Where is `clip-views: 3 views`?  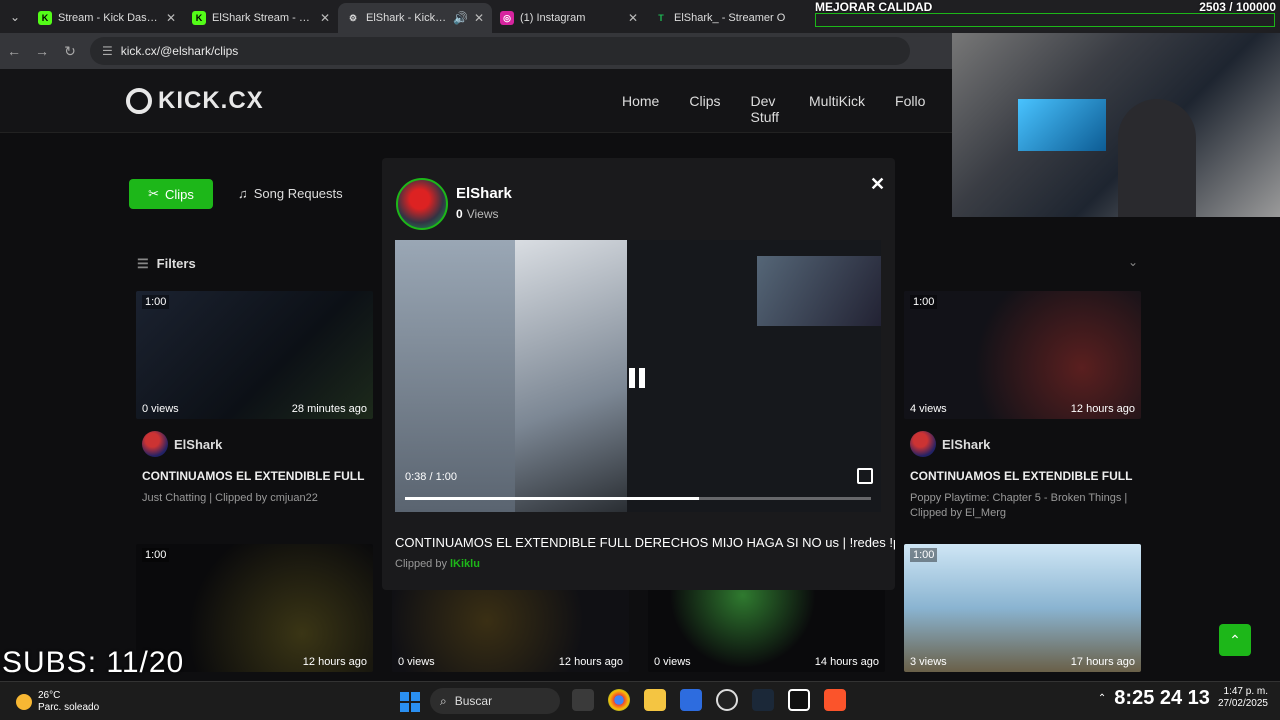
clip-views: 3 views is located at coordinates (928, 662).